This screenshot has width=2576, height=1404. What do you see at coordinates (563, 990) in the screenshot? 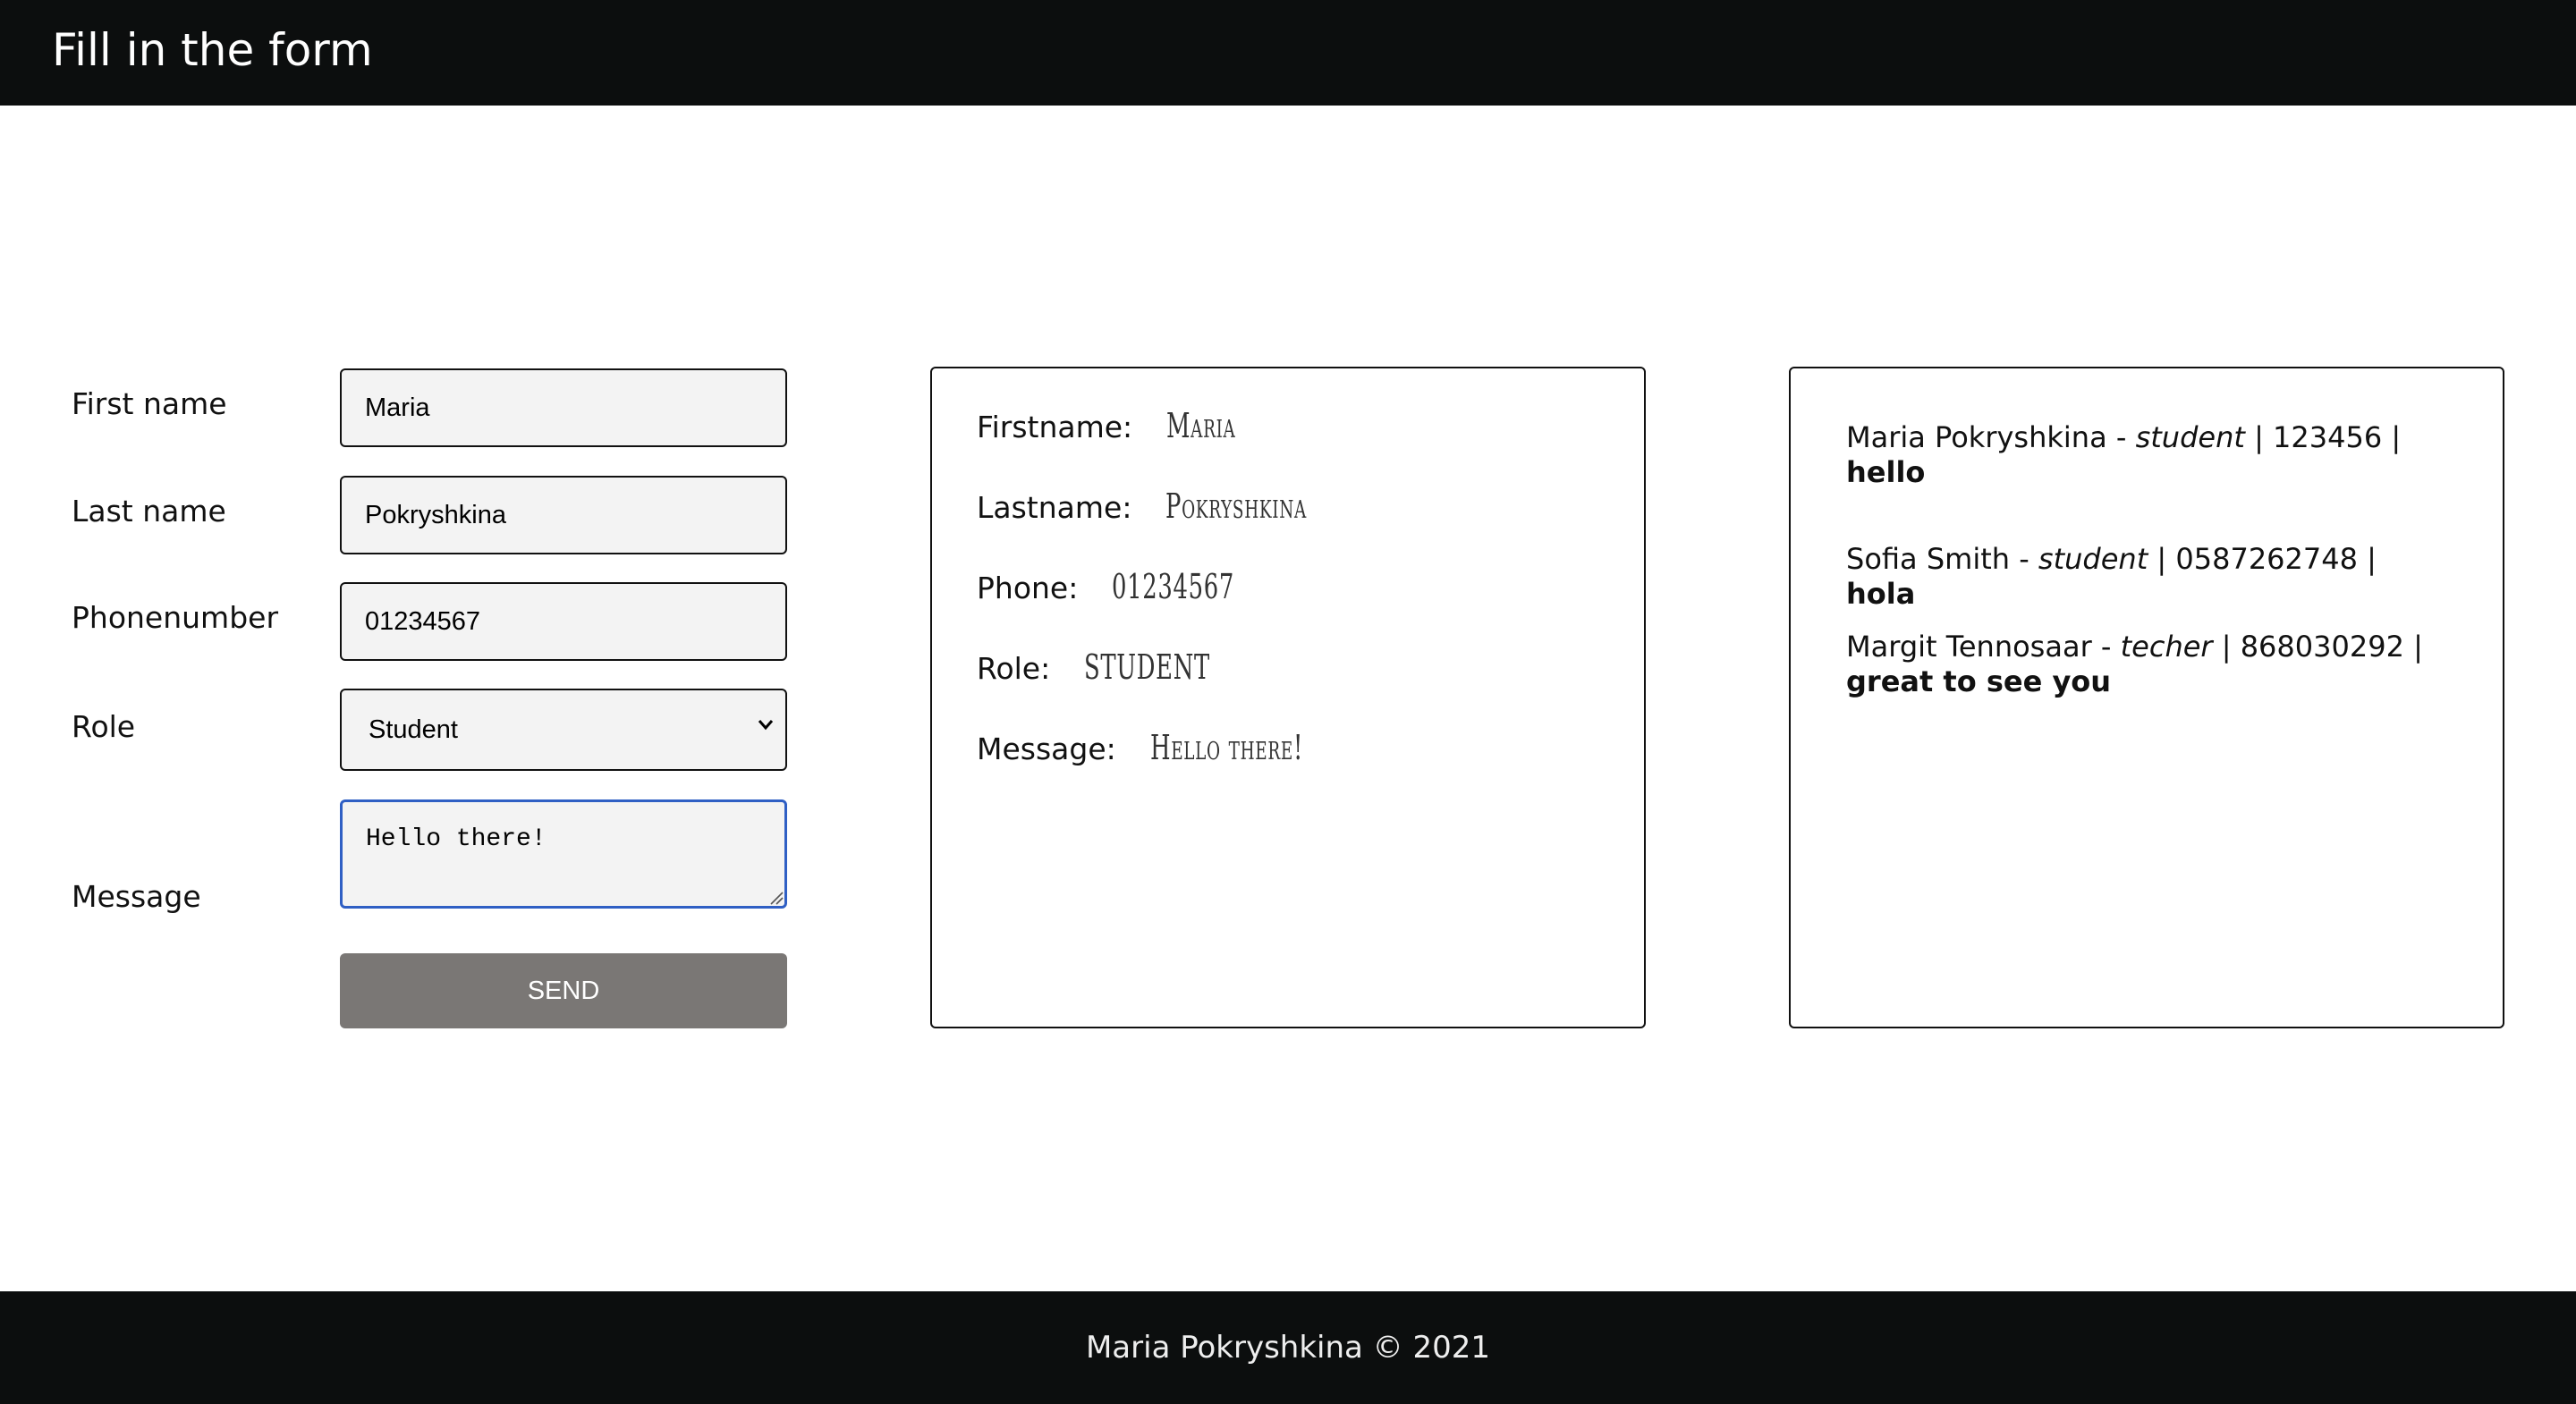
I see `send-button: SEND` at bounding box center [563, 990].